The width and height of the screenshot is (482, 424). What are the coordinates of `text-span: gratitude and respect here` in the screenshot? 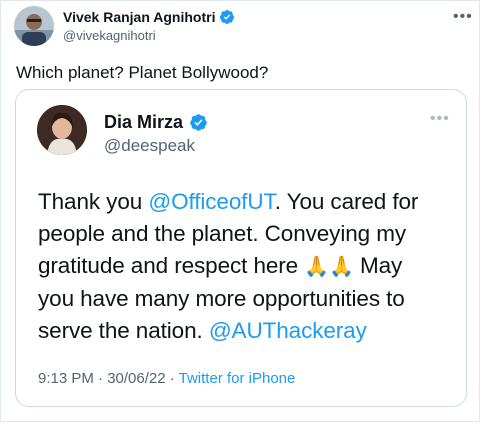 It's located at (171, 265).